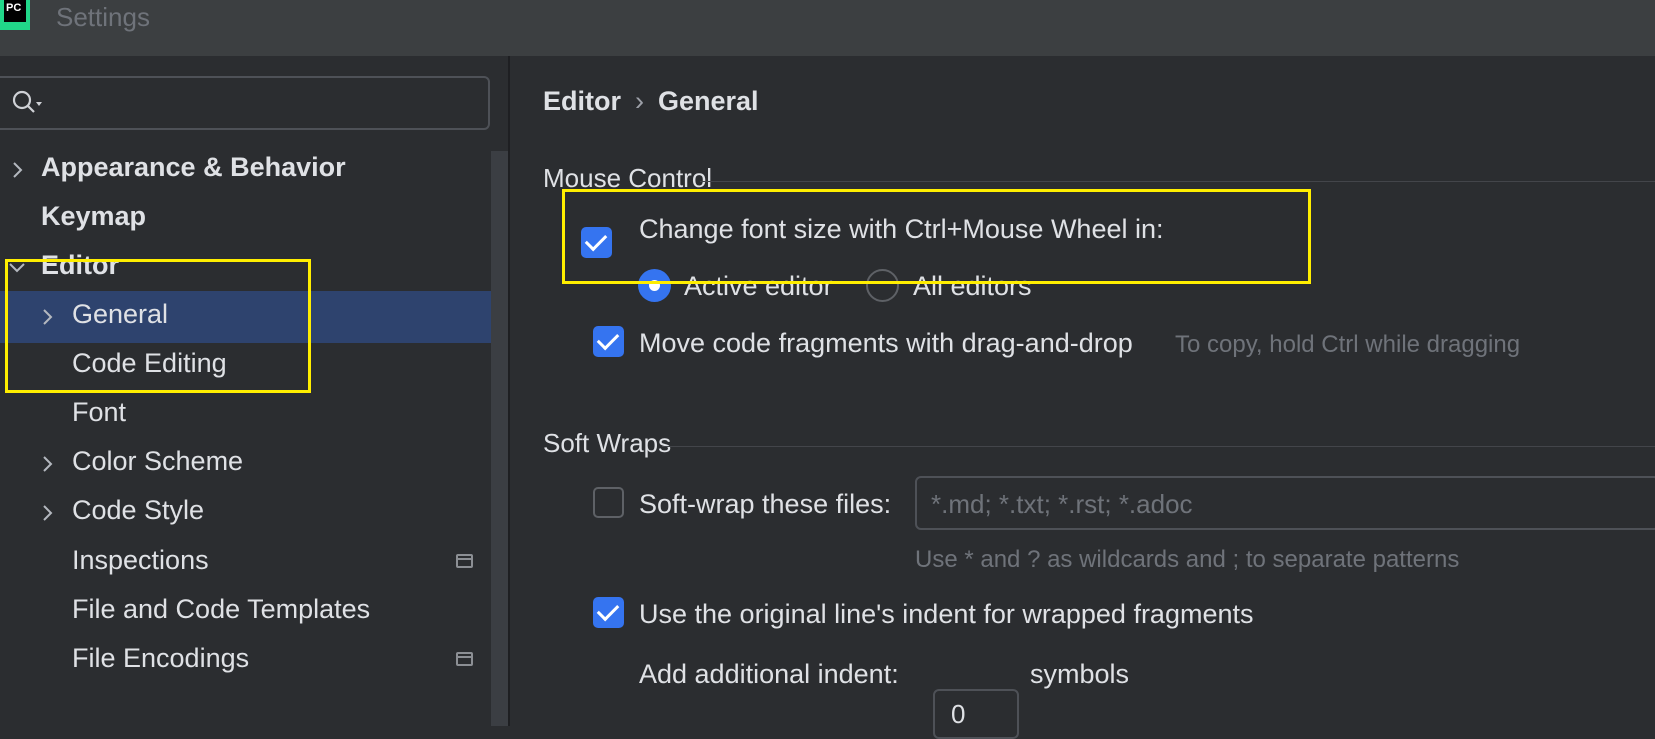 The width and height of the screenshot is (1655, 739). What do you see at coordinates (94, 216) in the screenshot?
I see `sidebar-item-label: Keymap` at bounding box center [94, 216].